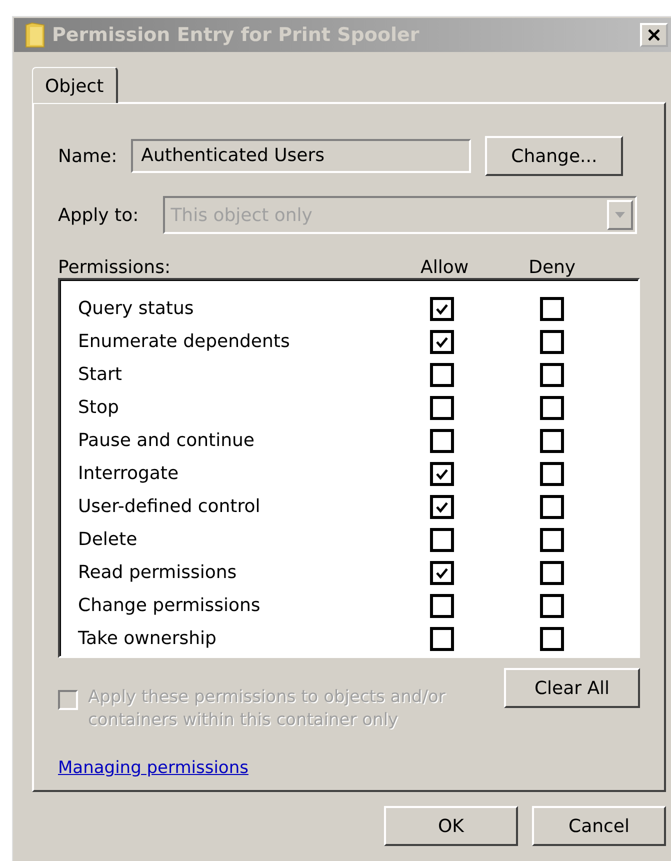 The width and height of the screenshot is (671, 861). Describe the element at coordinates (100, 374) in the screenshot. I see `permission-name: Start` at that location.